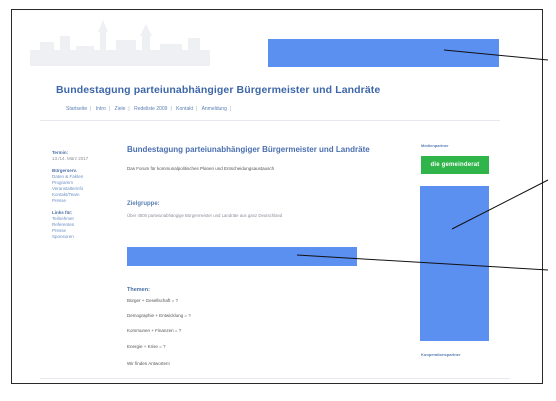 The image size is (556, 401). I want to click on theme-item: Bürger + Gesellschaft = ?, so click(153, 300).